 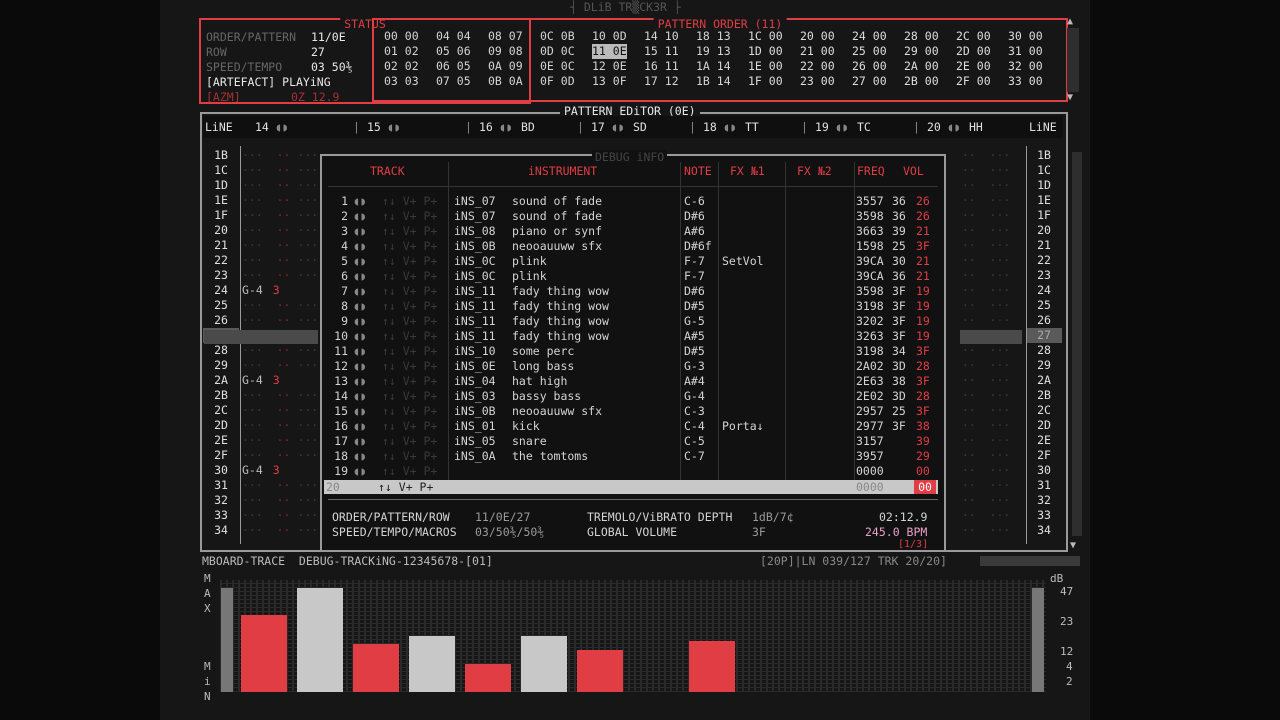 What do you see at coordinates (609, 51) in the screenshot?
I see `order-entry: 11 0E` at bounding box center [609, 51].